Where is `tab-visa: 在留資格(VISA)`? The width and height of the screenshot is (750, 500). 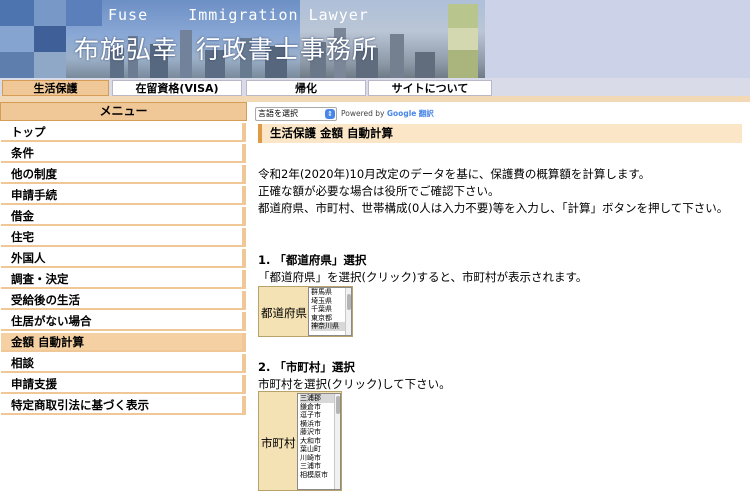
tab-visa: 在留資格(VISA) is located at coordinates (177, 88).